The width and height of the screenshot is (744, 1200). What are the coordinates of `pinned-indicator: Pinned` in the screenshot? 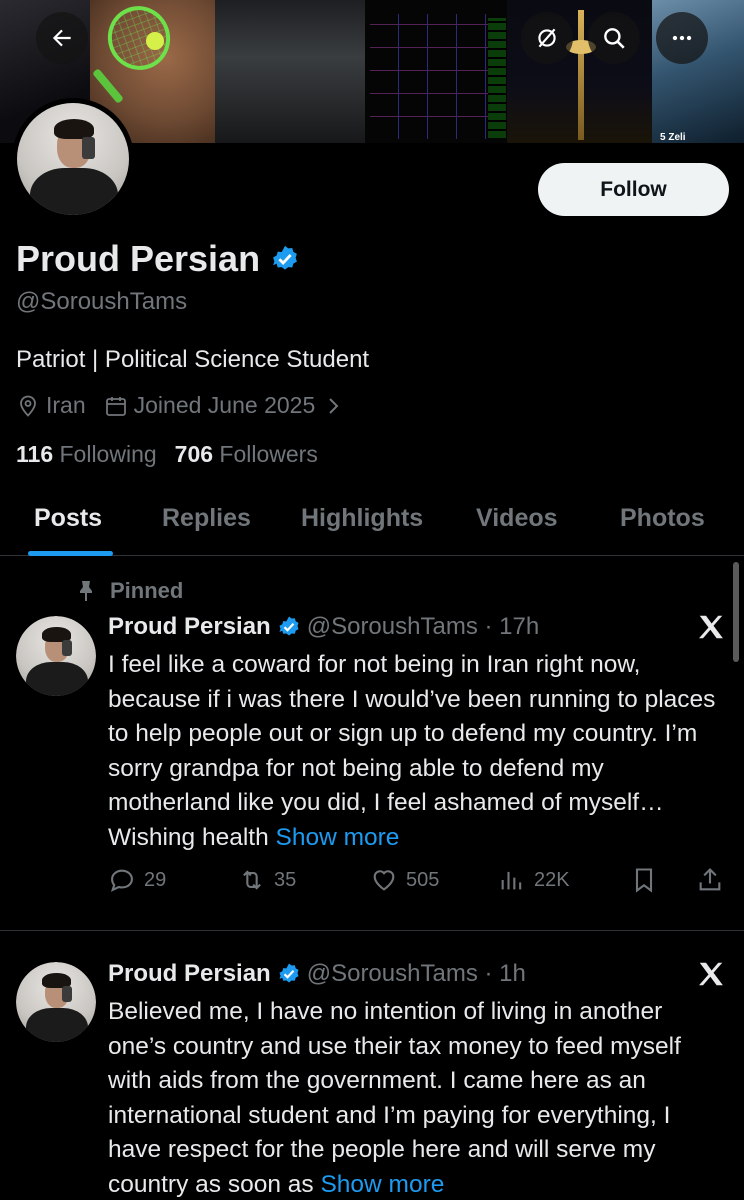 It's located at (129, 591).